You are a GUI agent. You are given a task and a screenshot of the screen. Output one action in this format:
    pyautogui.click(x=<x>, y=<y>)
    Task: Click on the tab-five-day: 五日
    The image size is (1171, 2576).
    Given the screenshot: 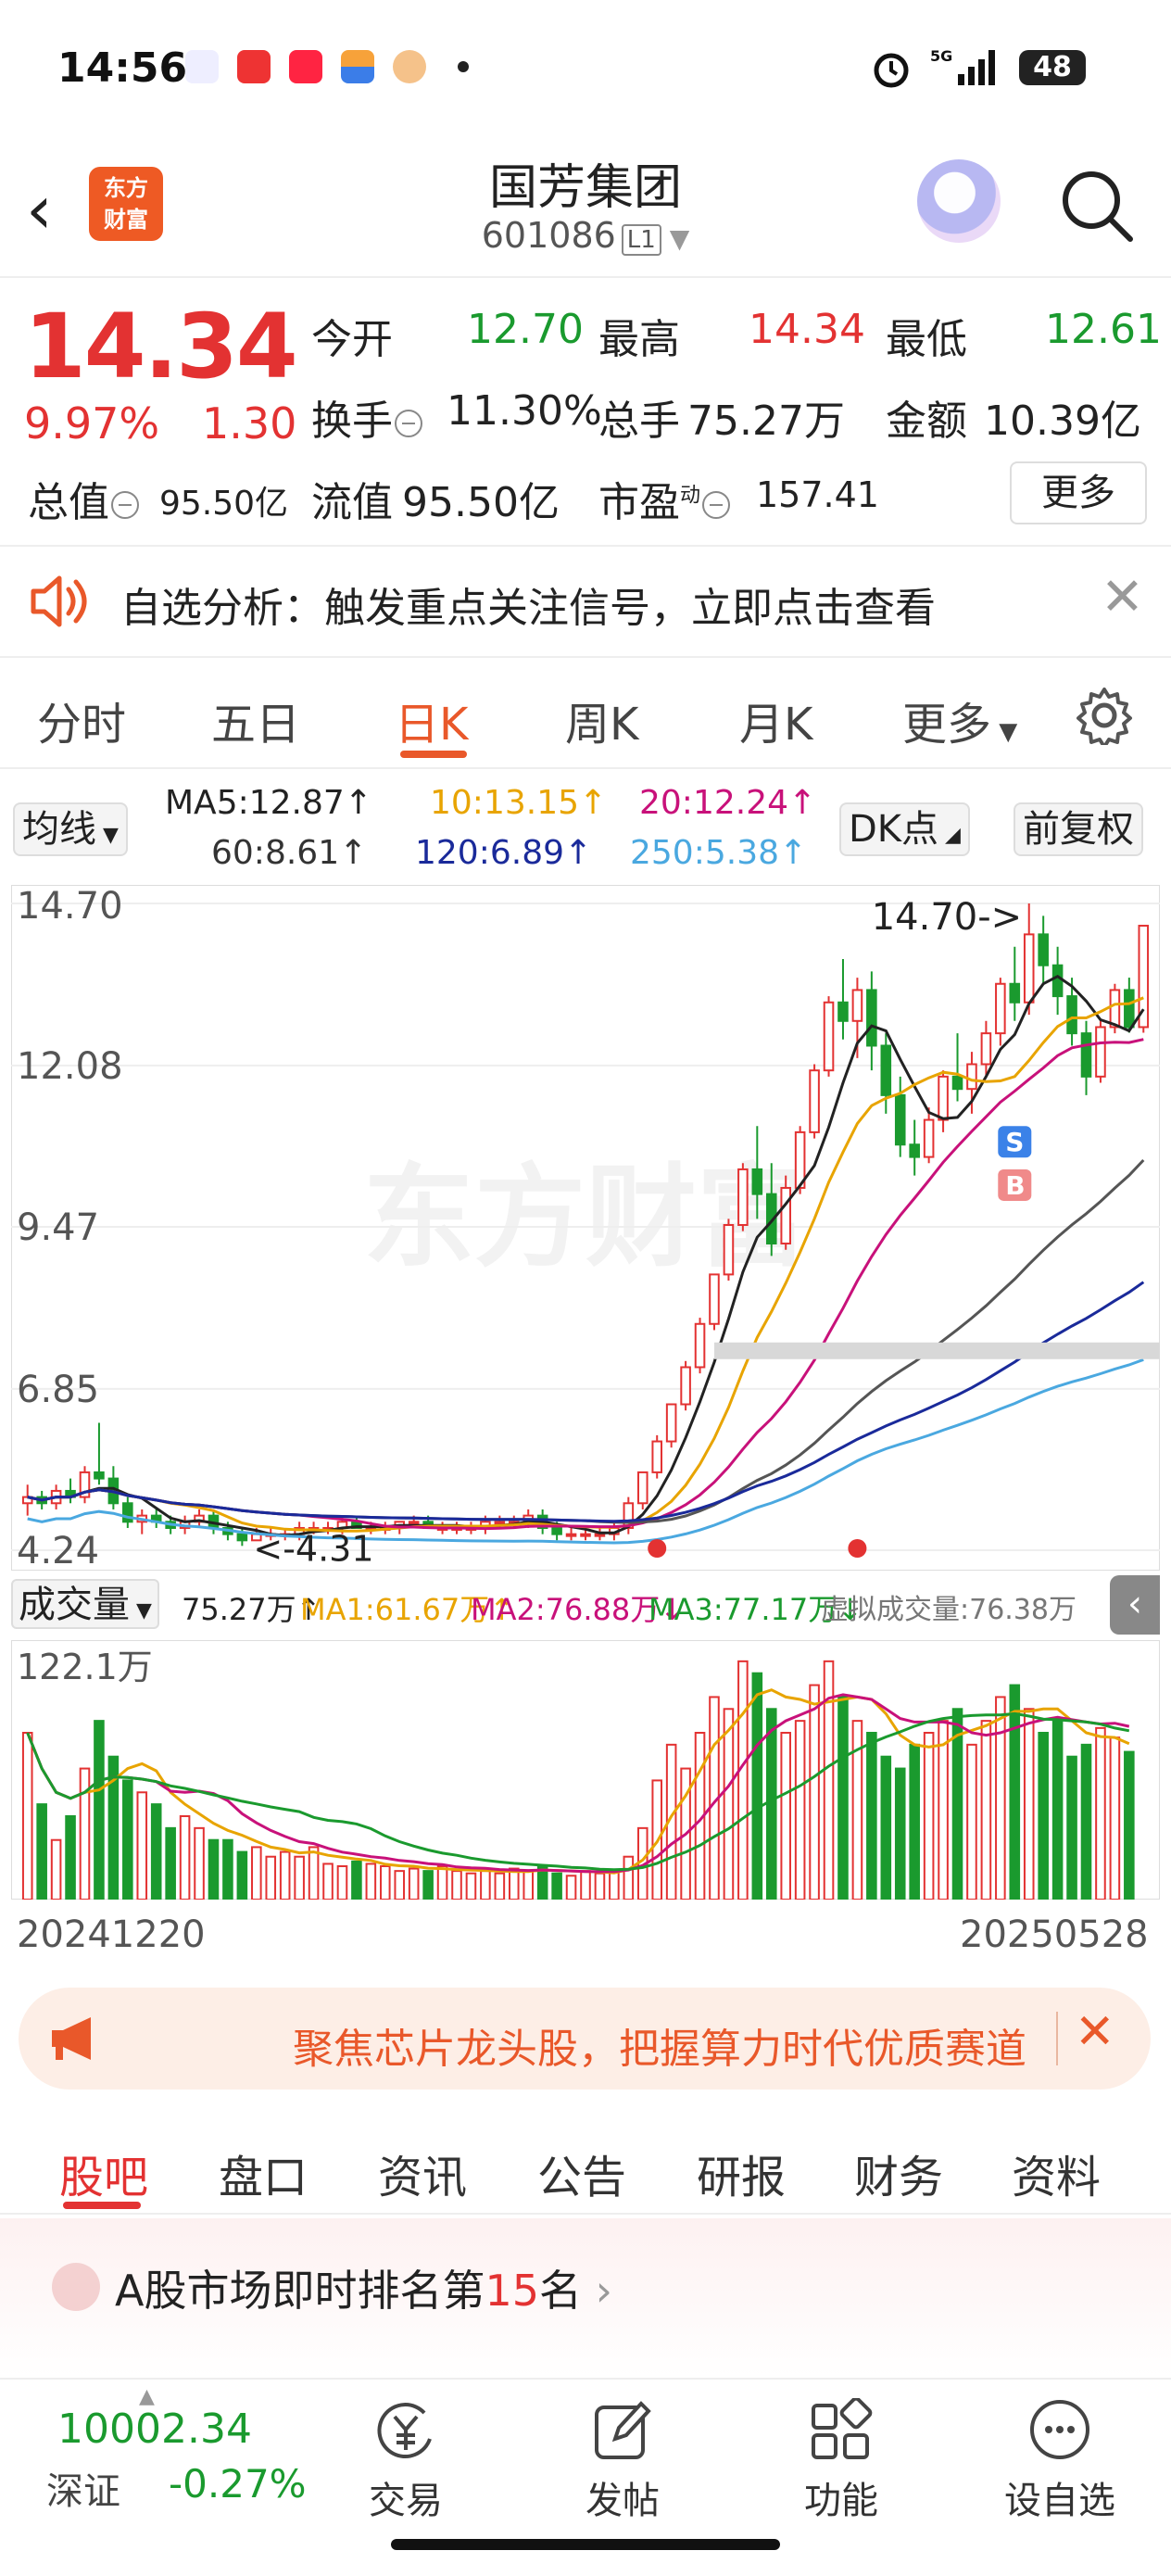 What is the action you would take?
    pyautogui.click(x=256, y=720)
    